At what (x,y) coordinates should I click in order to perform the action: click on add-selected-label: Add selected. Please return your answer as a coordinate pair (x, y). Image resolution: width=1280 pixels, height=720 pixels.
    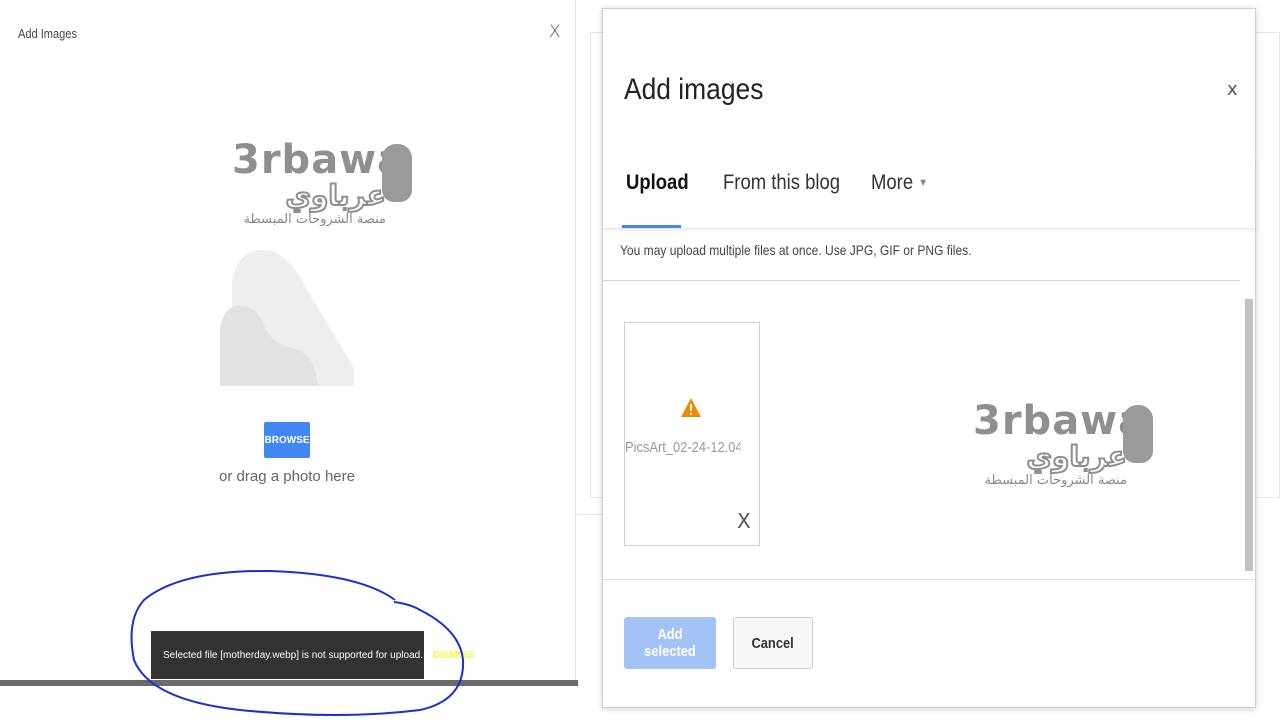
    Looking at the image, I should click on (670, 643).